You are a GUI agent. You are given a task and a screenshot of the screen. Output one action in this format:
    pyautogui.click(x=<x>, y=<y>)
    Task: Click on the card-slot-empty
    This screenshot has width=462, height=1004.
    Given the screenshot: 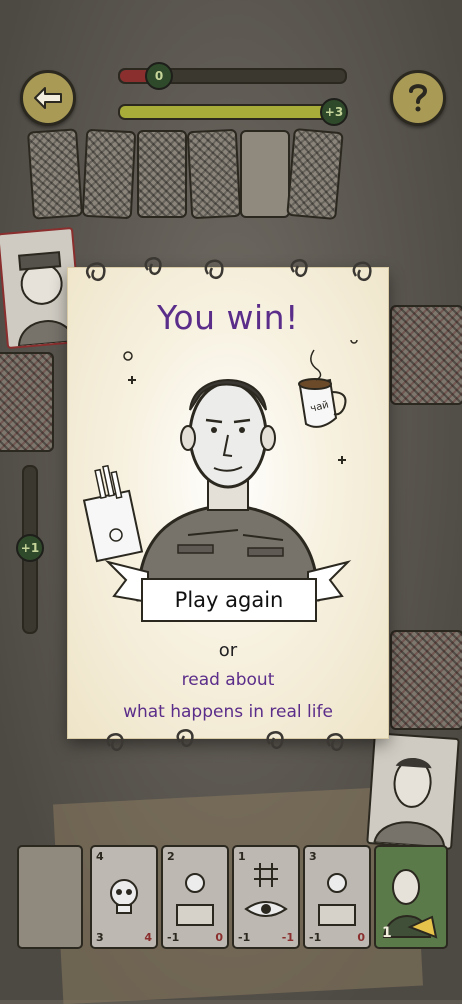 What is the action you would take?
    pyautogui.click(x=265, y=174)
    